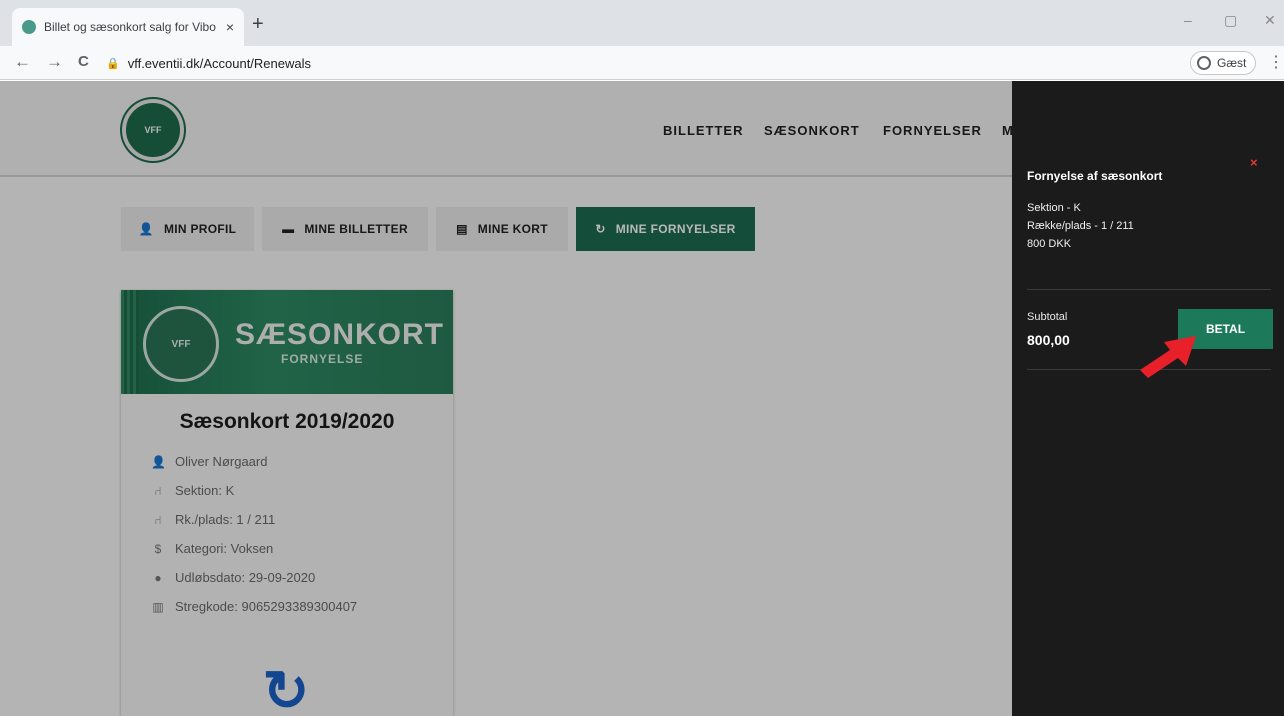 The width and height of the screenshot is (1284, 716). Describe the element at coordinates (219, 63) in the screenshot. I see `url-text: vff.eventii.dk/Account/Renewals` at that location.